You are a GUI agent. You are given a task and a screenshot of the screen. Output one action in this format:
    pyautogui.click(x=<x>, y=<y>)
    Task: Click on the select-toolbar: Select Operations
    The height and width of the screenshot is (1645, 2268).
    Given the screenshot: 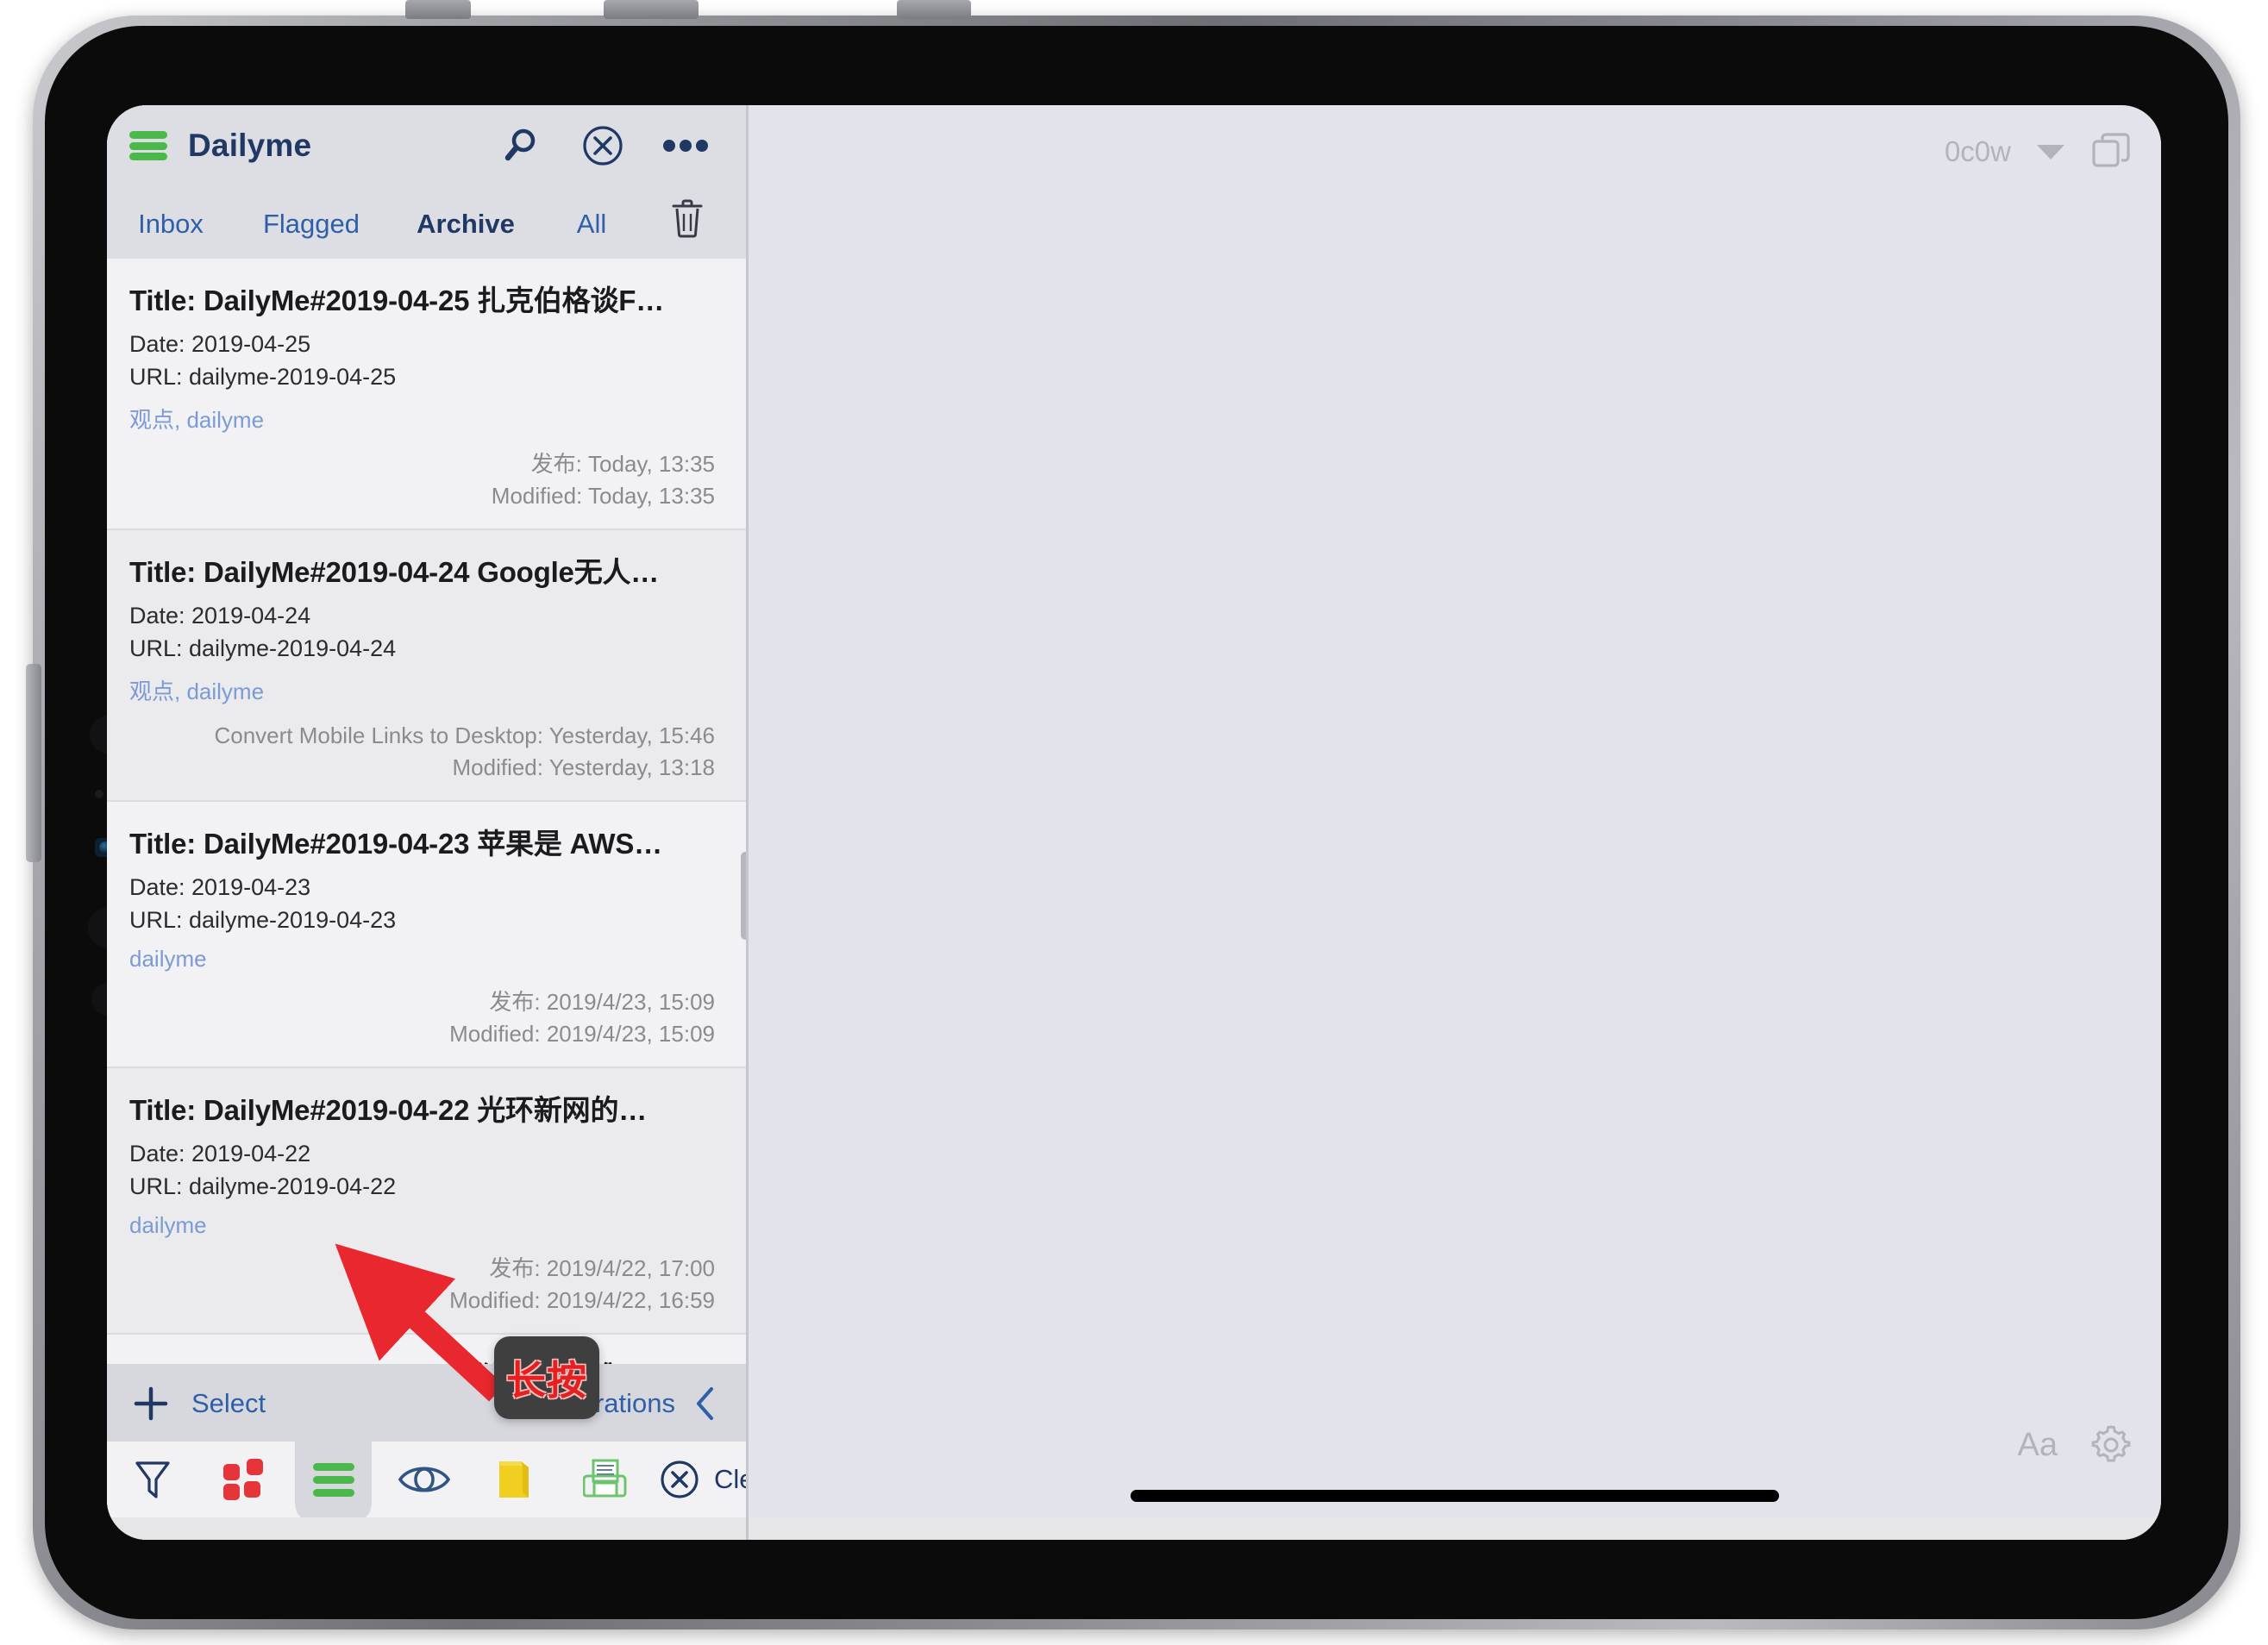 What is the action you would take?
    pyautogui.click(x=426, y=1403)
    